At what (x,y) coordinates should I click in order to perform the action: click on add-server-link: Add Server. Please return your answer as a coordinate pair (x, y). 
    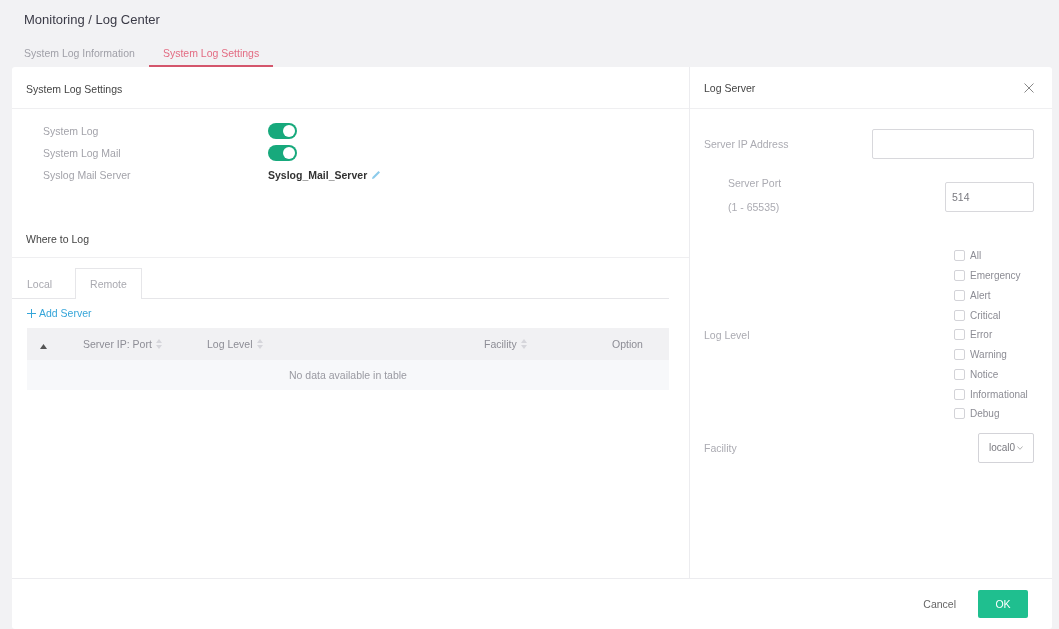
    Looking at the image, I should click on (59, 313).